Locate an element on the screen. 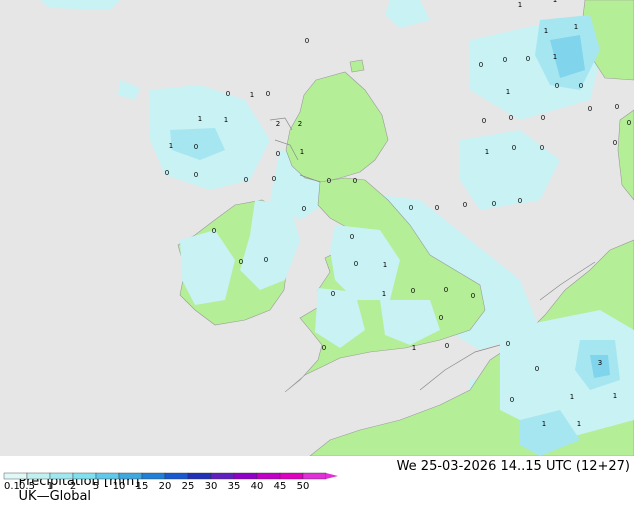 This screenshot has height=519, width=634. legend-tick-label: 0.5 is located at coordinates (27, 485).